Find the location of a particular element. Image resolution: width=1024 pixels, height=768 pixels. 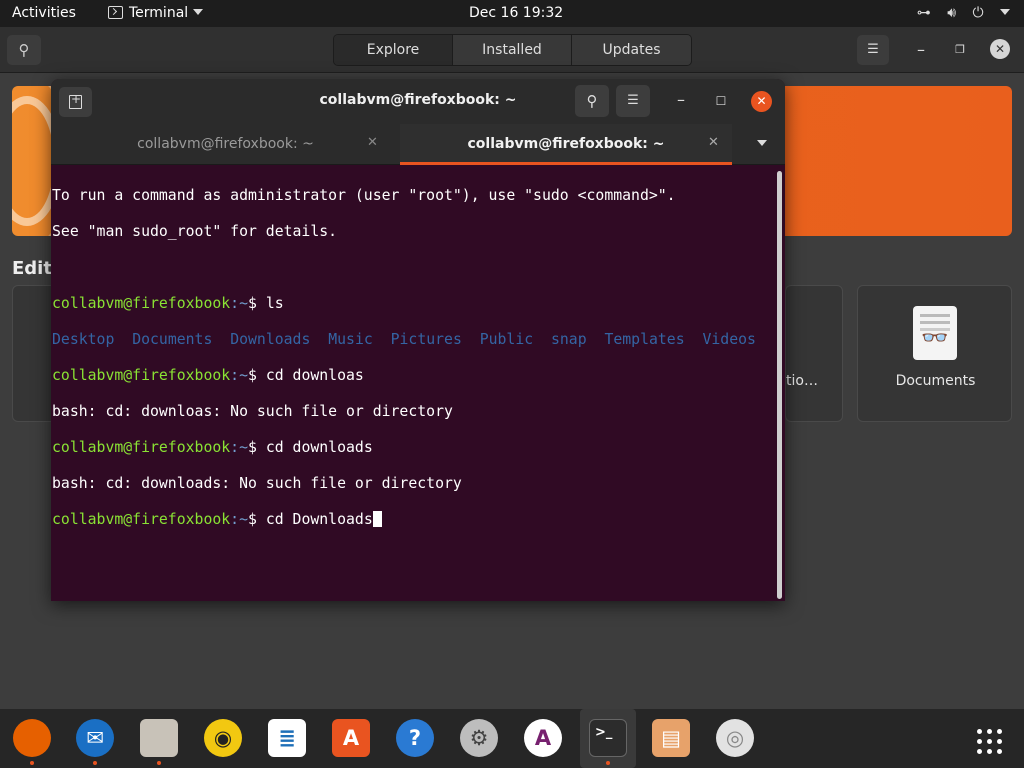

text-cursor is located at coordinates (377, 519).